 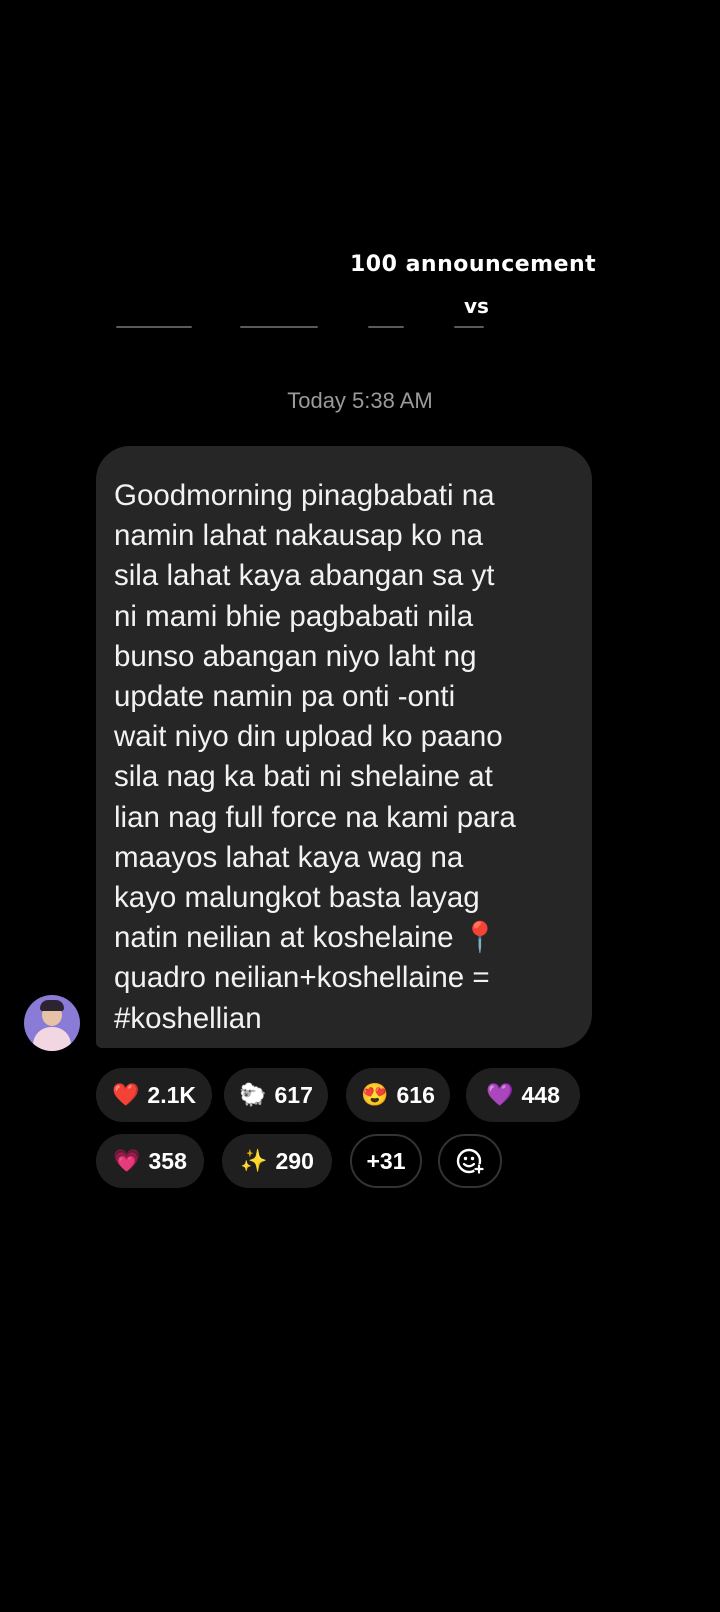 What do you see at coordinates (375, 1094) in the screenshot?
I see `heart-eyes-icon: 😍` at bounding box center [375, 1094].